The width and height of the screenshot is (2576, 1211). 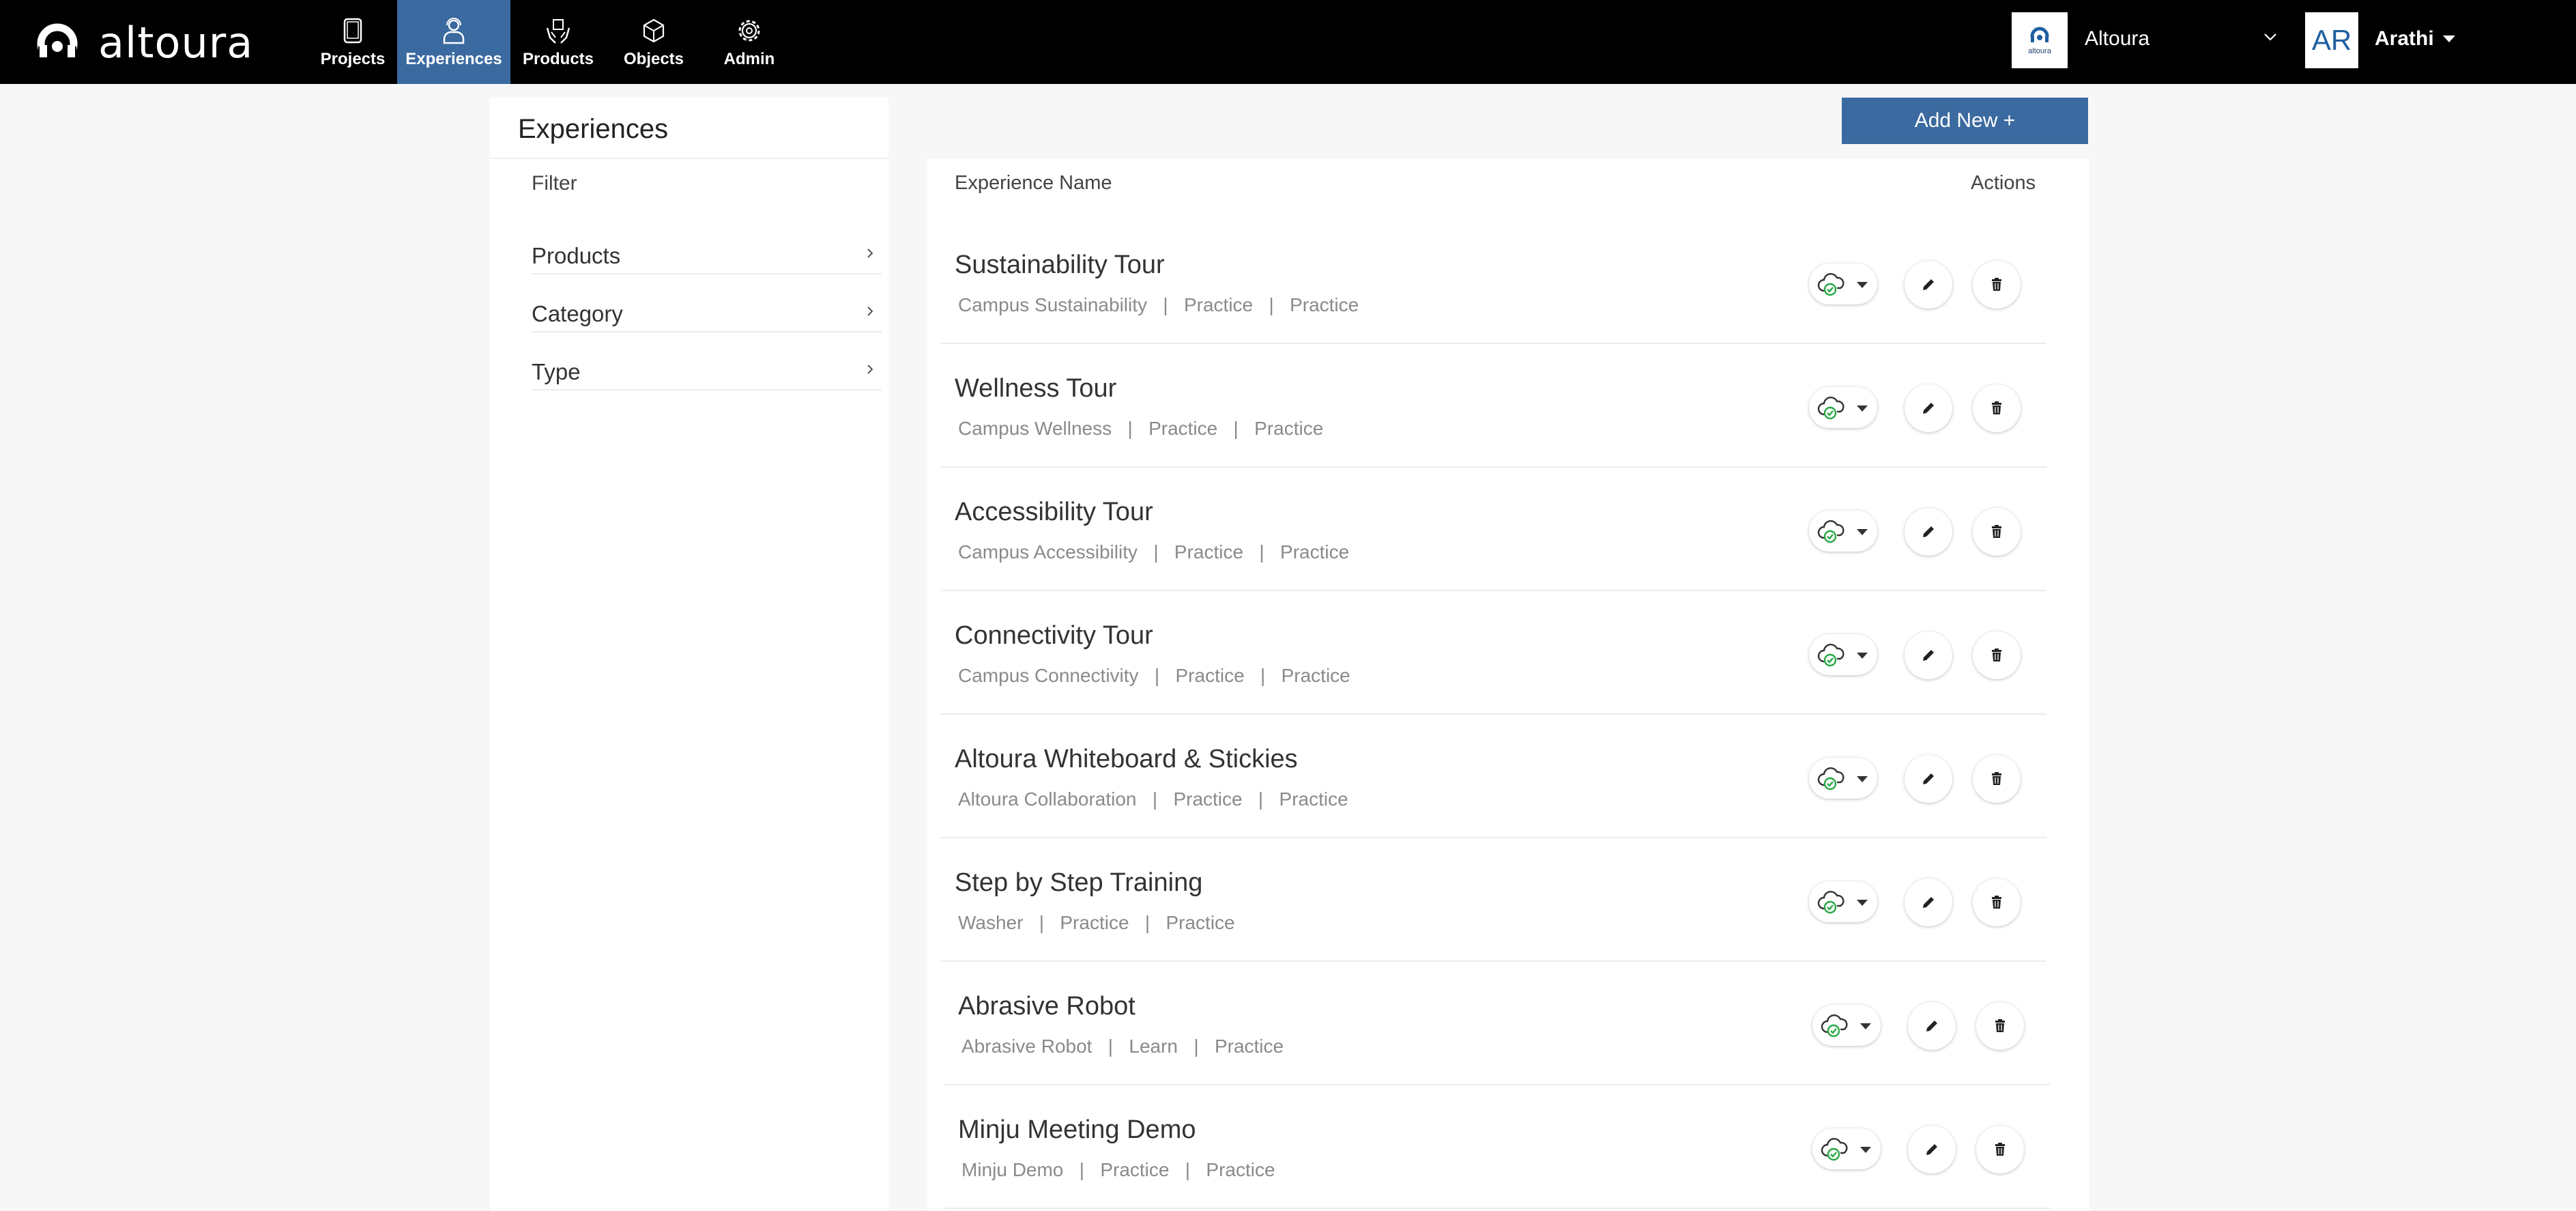 What do you see at coordinates (2117, 39) in the screenshot?
I see `organization-name: Altoura` at bounding box center [2117, 39].